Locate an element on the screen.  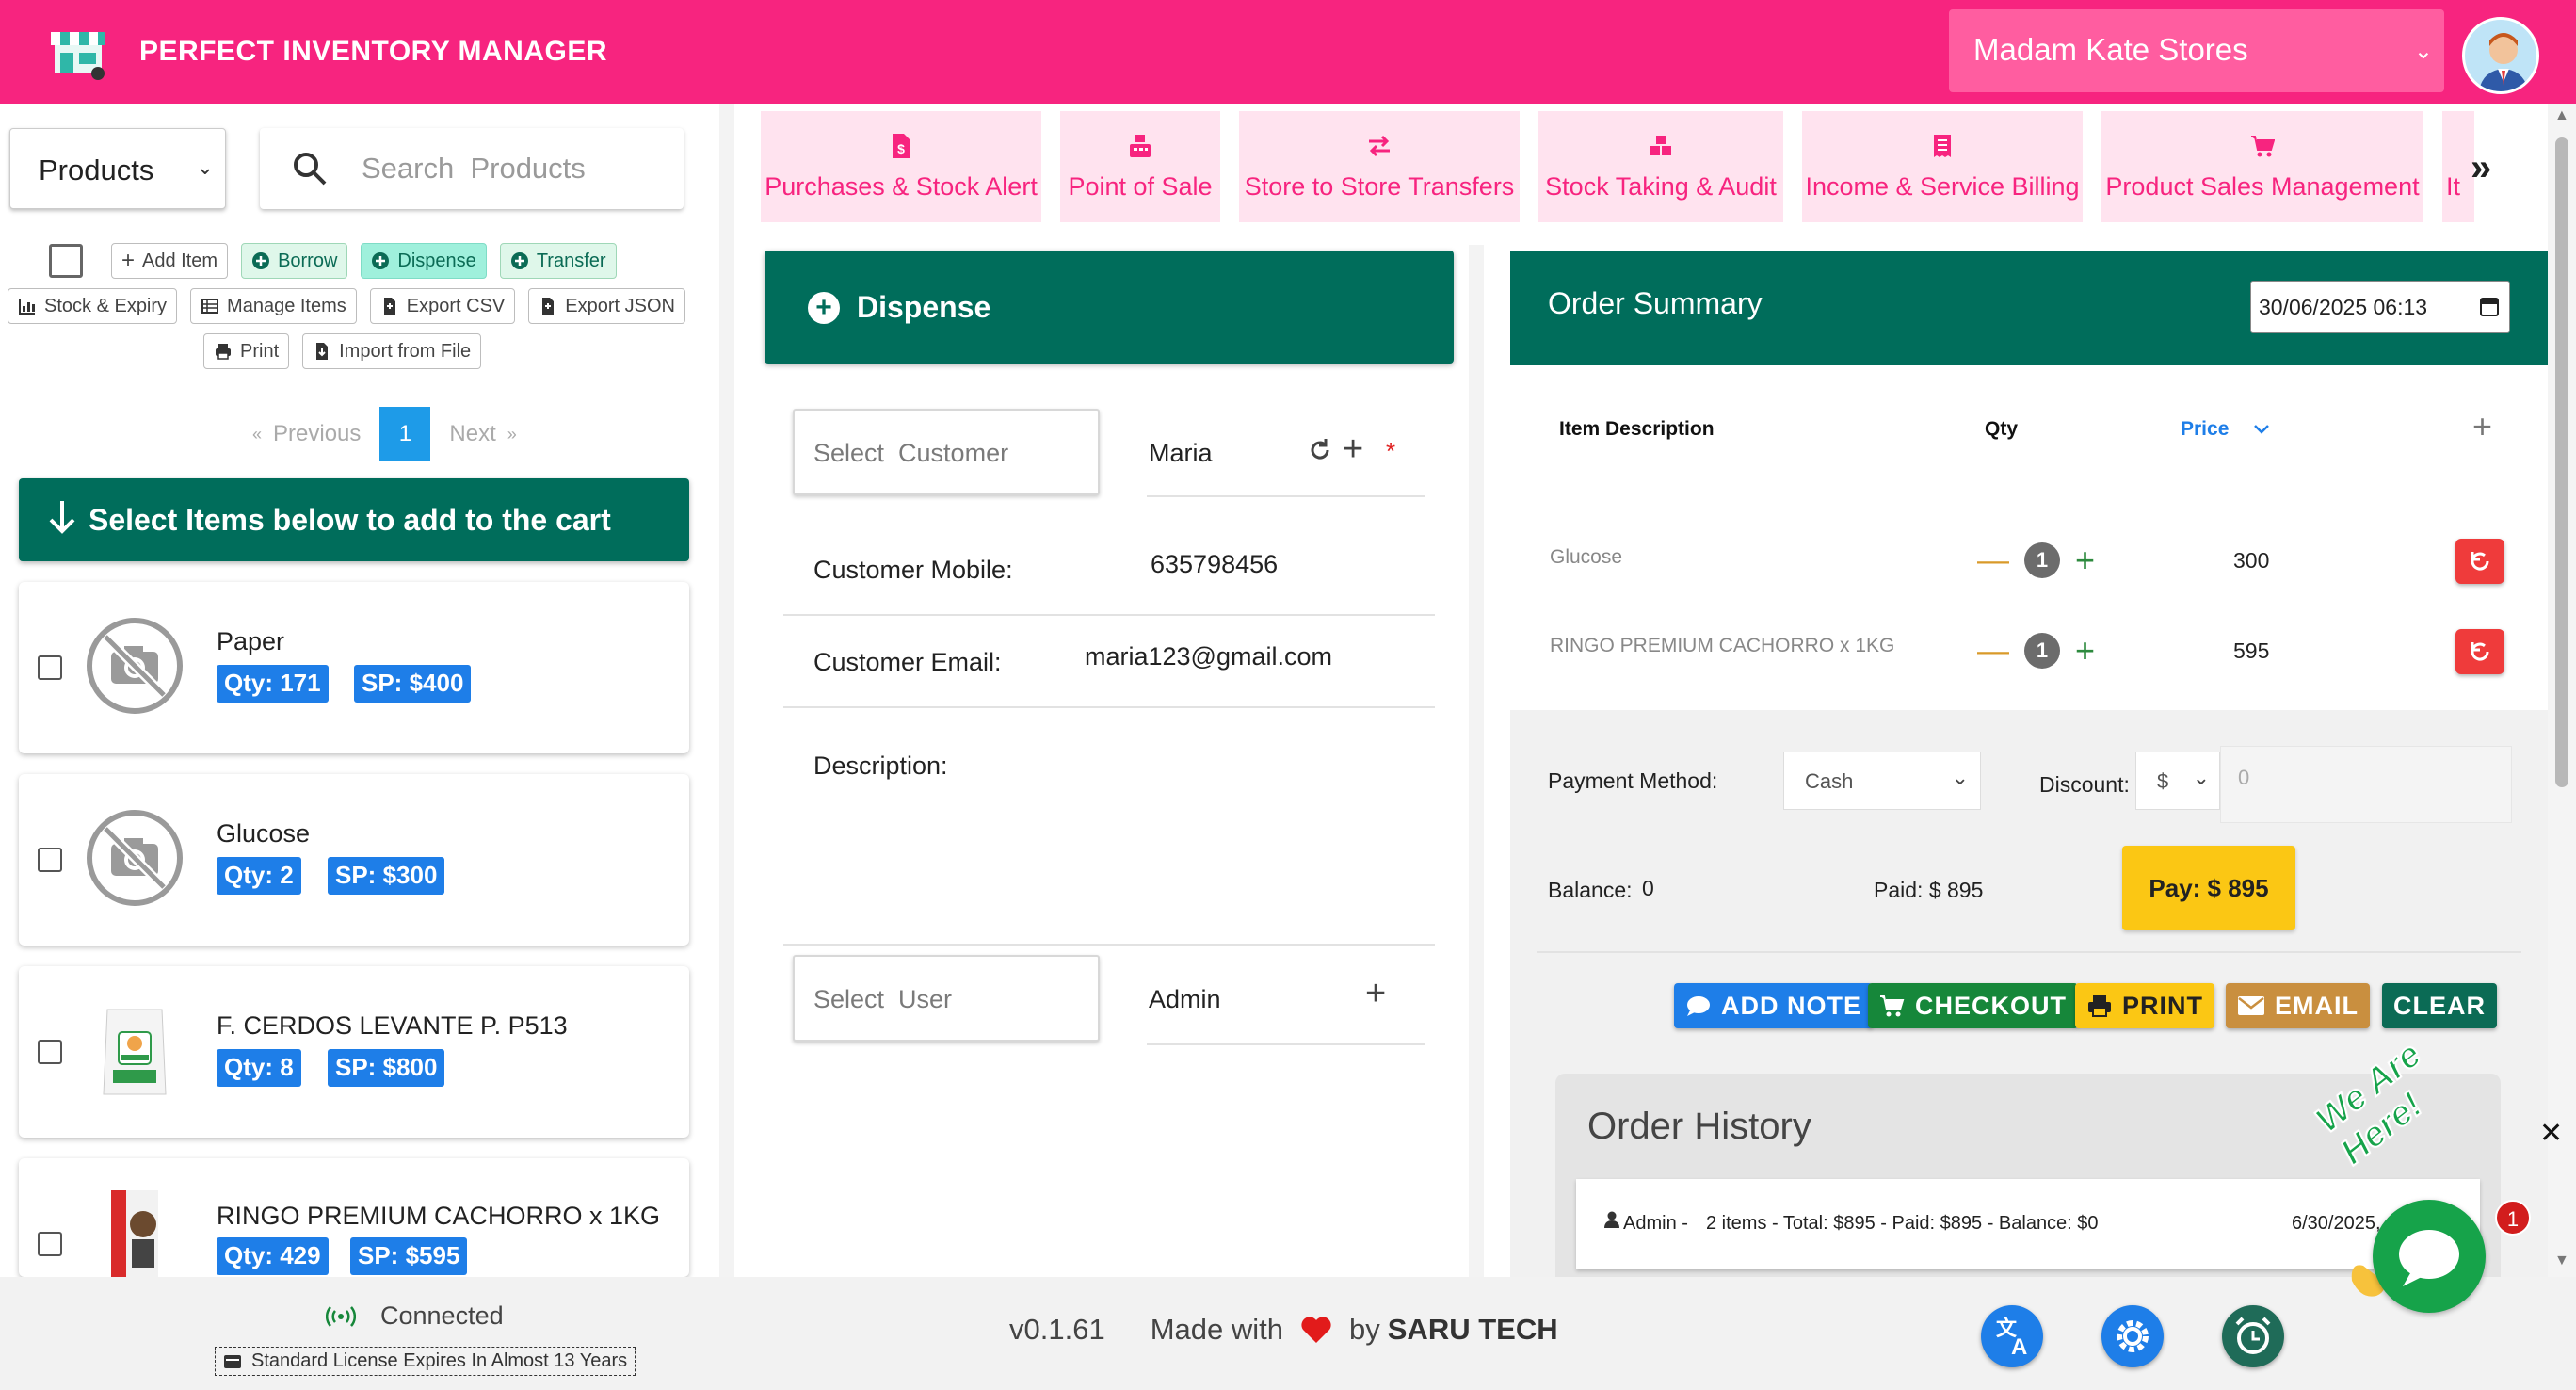
user-icon is located at coordinates (1611, 1219).